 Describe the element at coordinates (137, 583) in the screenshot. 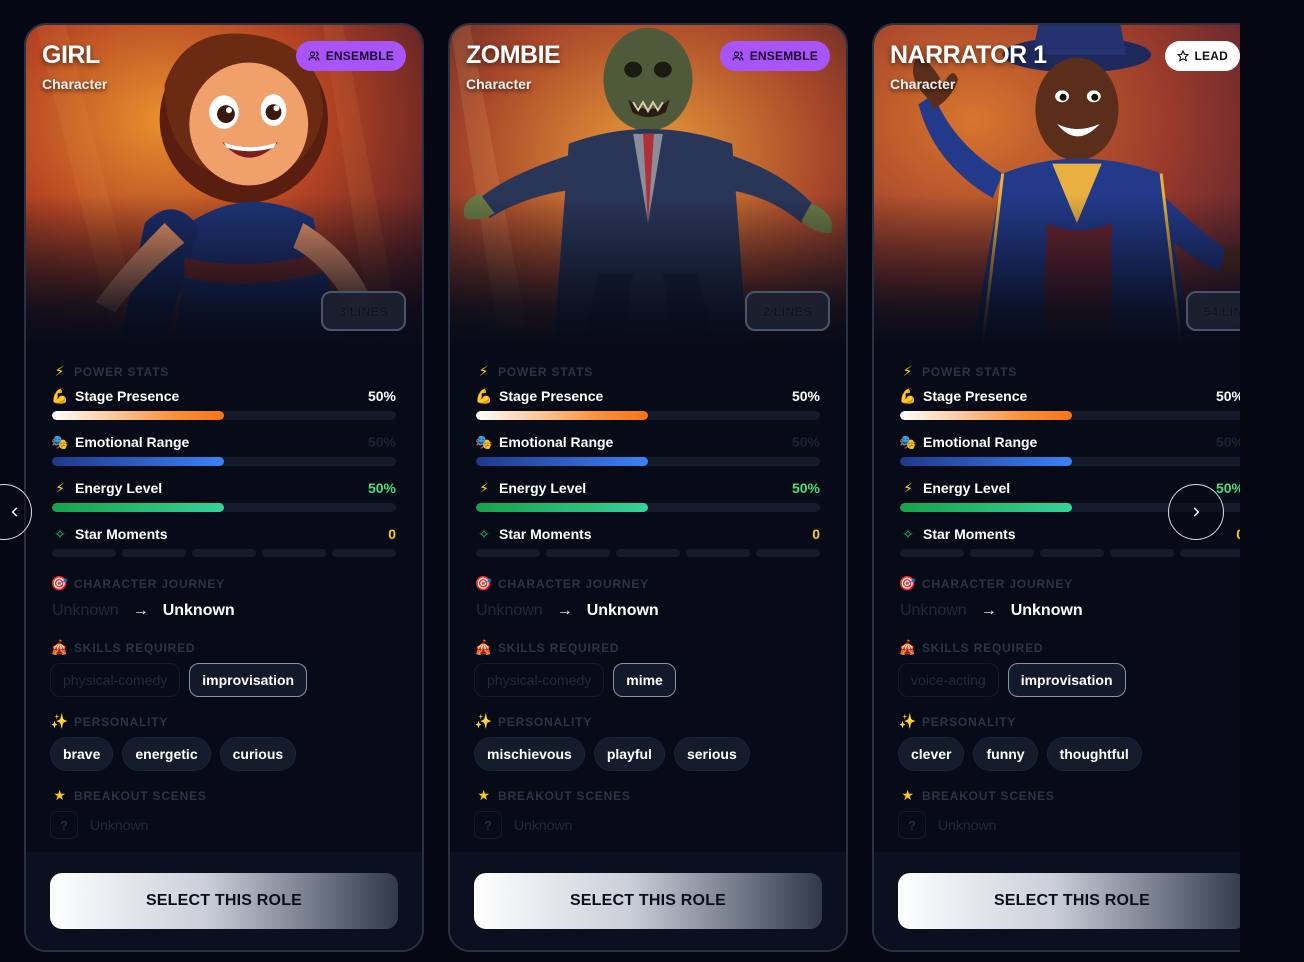

I see `character-journey-heading: 🎯 CHARACTER JOURNEY` at that location.